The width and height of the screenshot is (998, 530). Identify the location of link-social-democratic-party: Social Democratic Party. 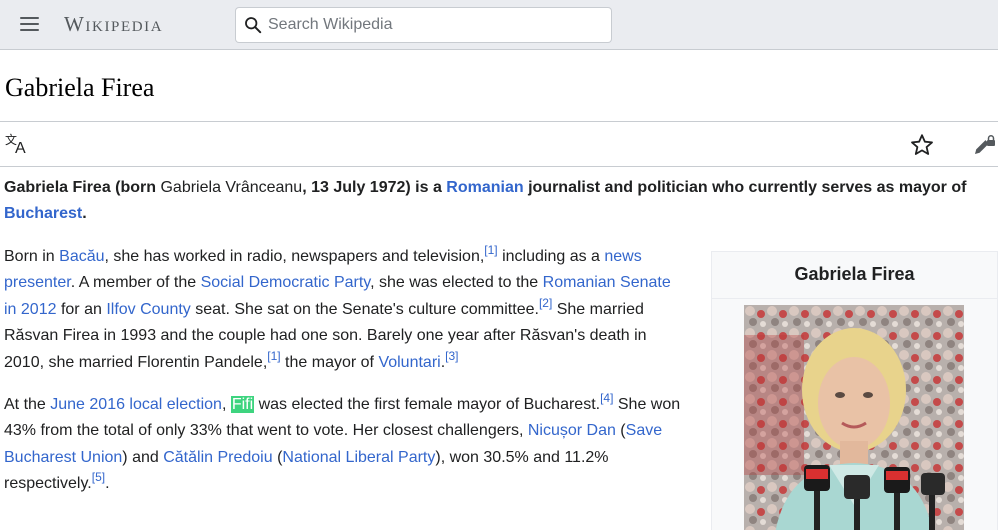
(286, 282).